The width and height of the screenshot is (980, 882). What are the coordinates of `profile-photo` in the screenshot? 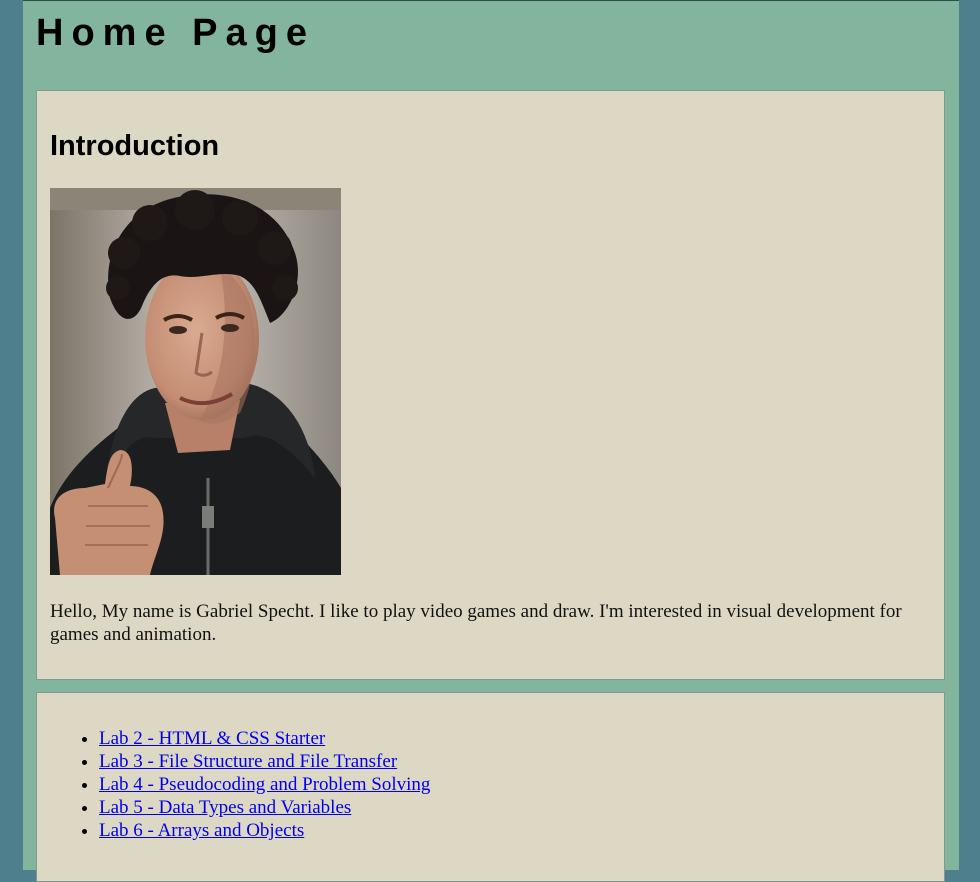 It's located at (195, 381).